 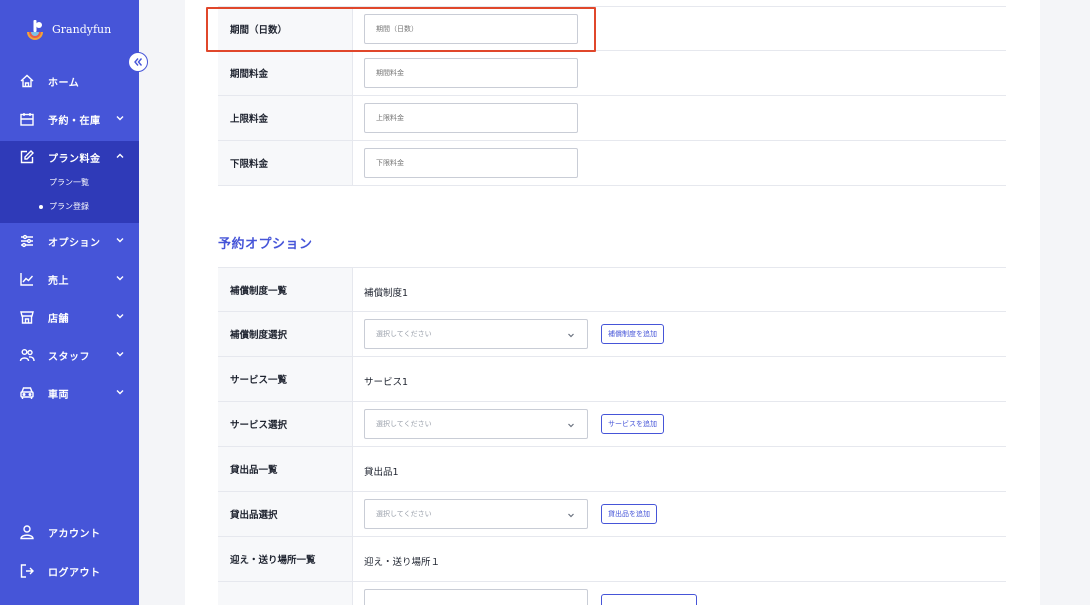 What do you see at coordinates (64, 206) in the screenshot?
I see `sidebar-subitem-plan-register: プラン登録` at bounding box center [64, 206].